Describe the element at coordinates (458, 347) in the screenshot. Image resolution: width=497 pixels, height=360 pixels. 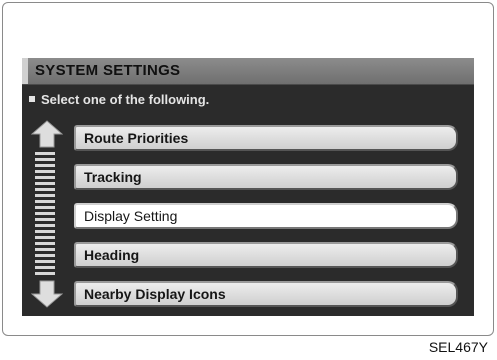
I see `figure-code: SEL467Y` at that location.